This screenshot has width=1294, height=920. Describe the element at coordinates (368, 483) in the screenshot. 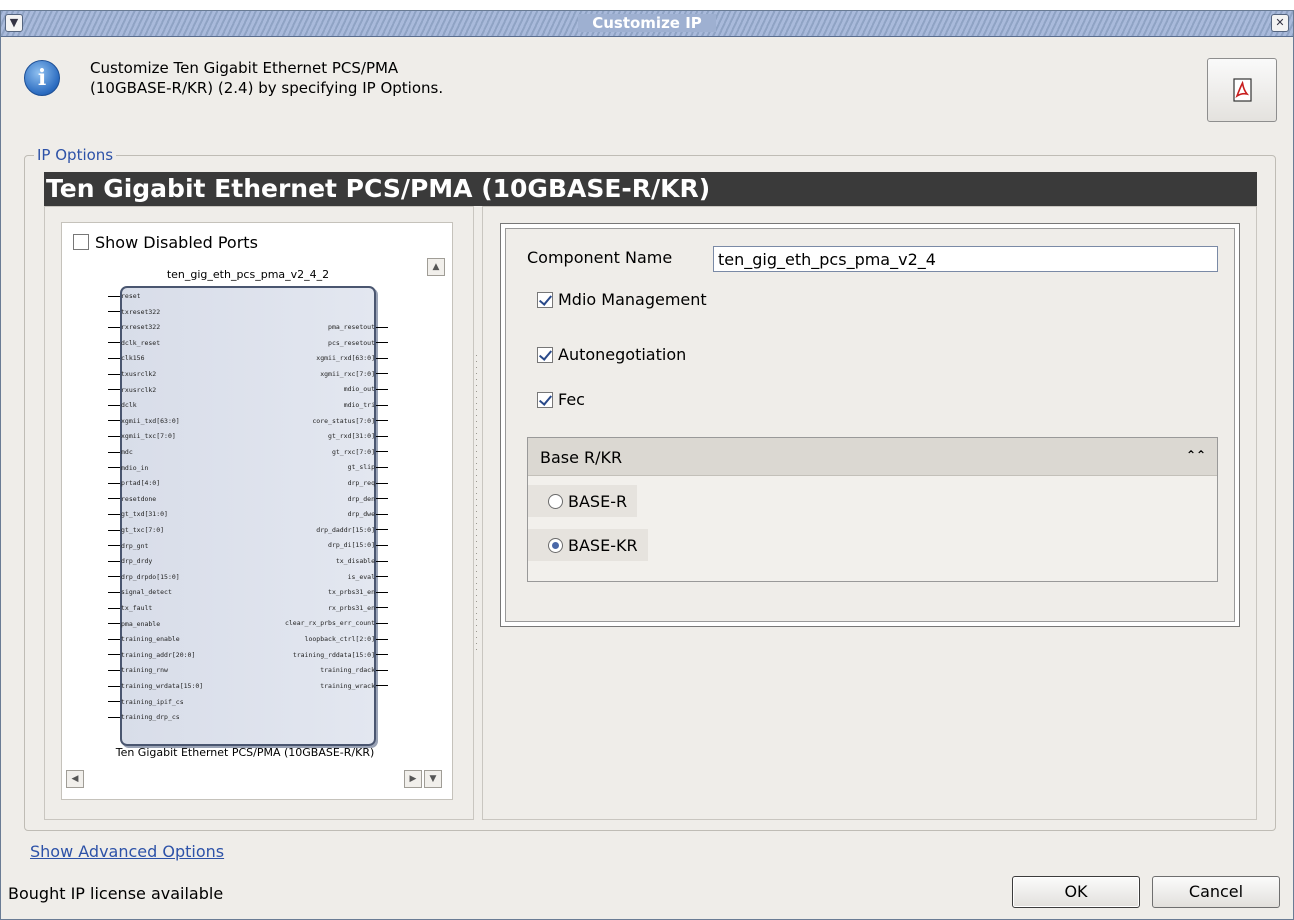

I see `output-port: drp_req` at that location.